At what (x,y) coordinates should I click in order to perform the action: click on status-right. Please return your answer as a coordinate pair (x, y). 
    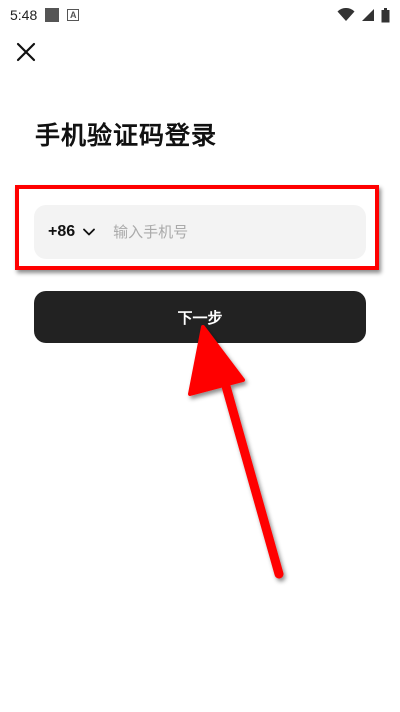
    Looking at the image, I should click on (363, 15).